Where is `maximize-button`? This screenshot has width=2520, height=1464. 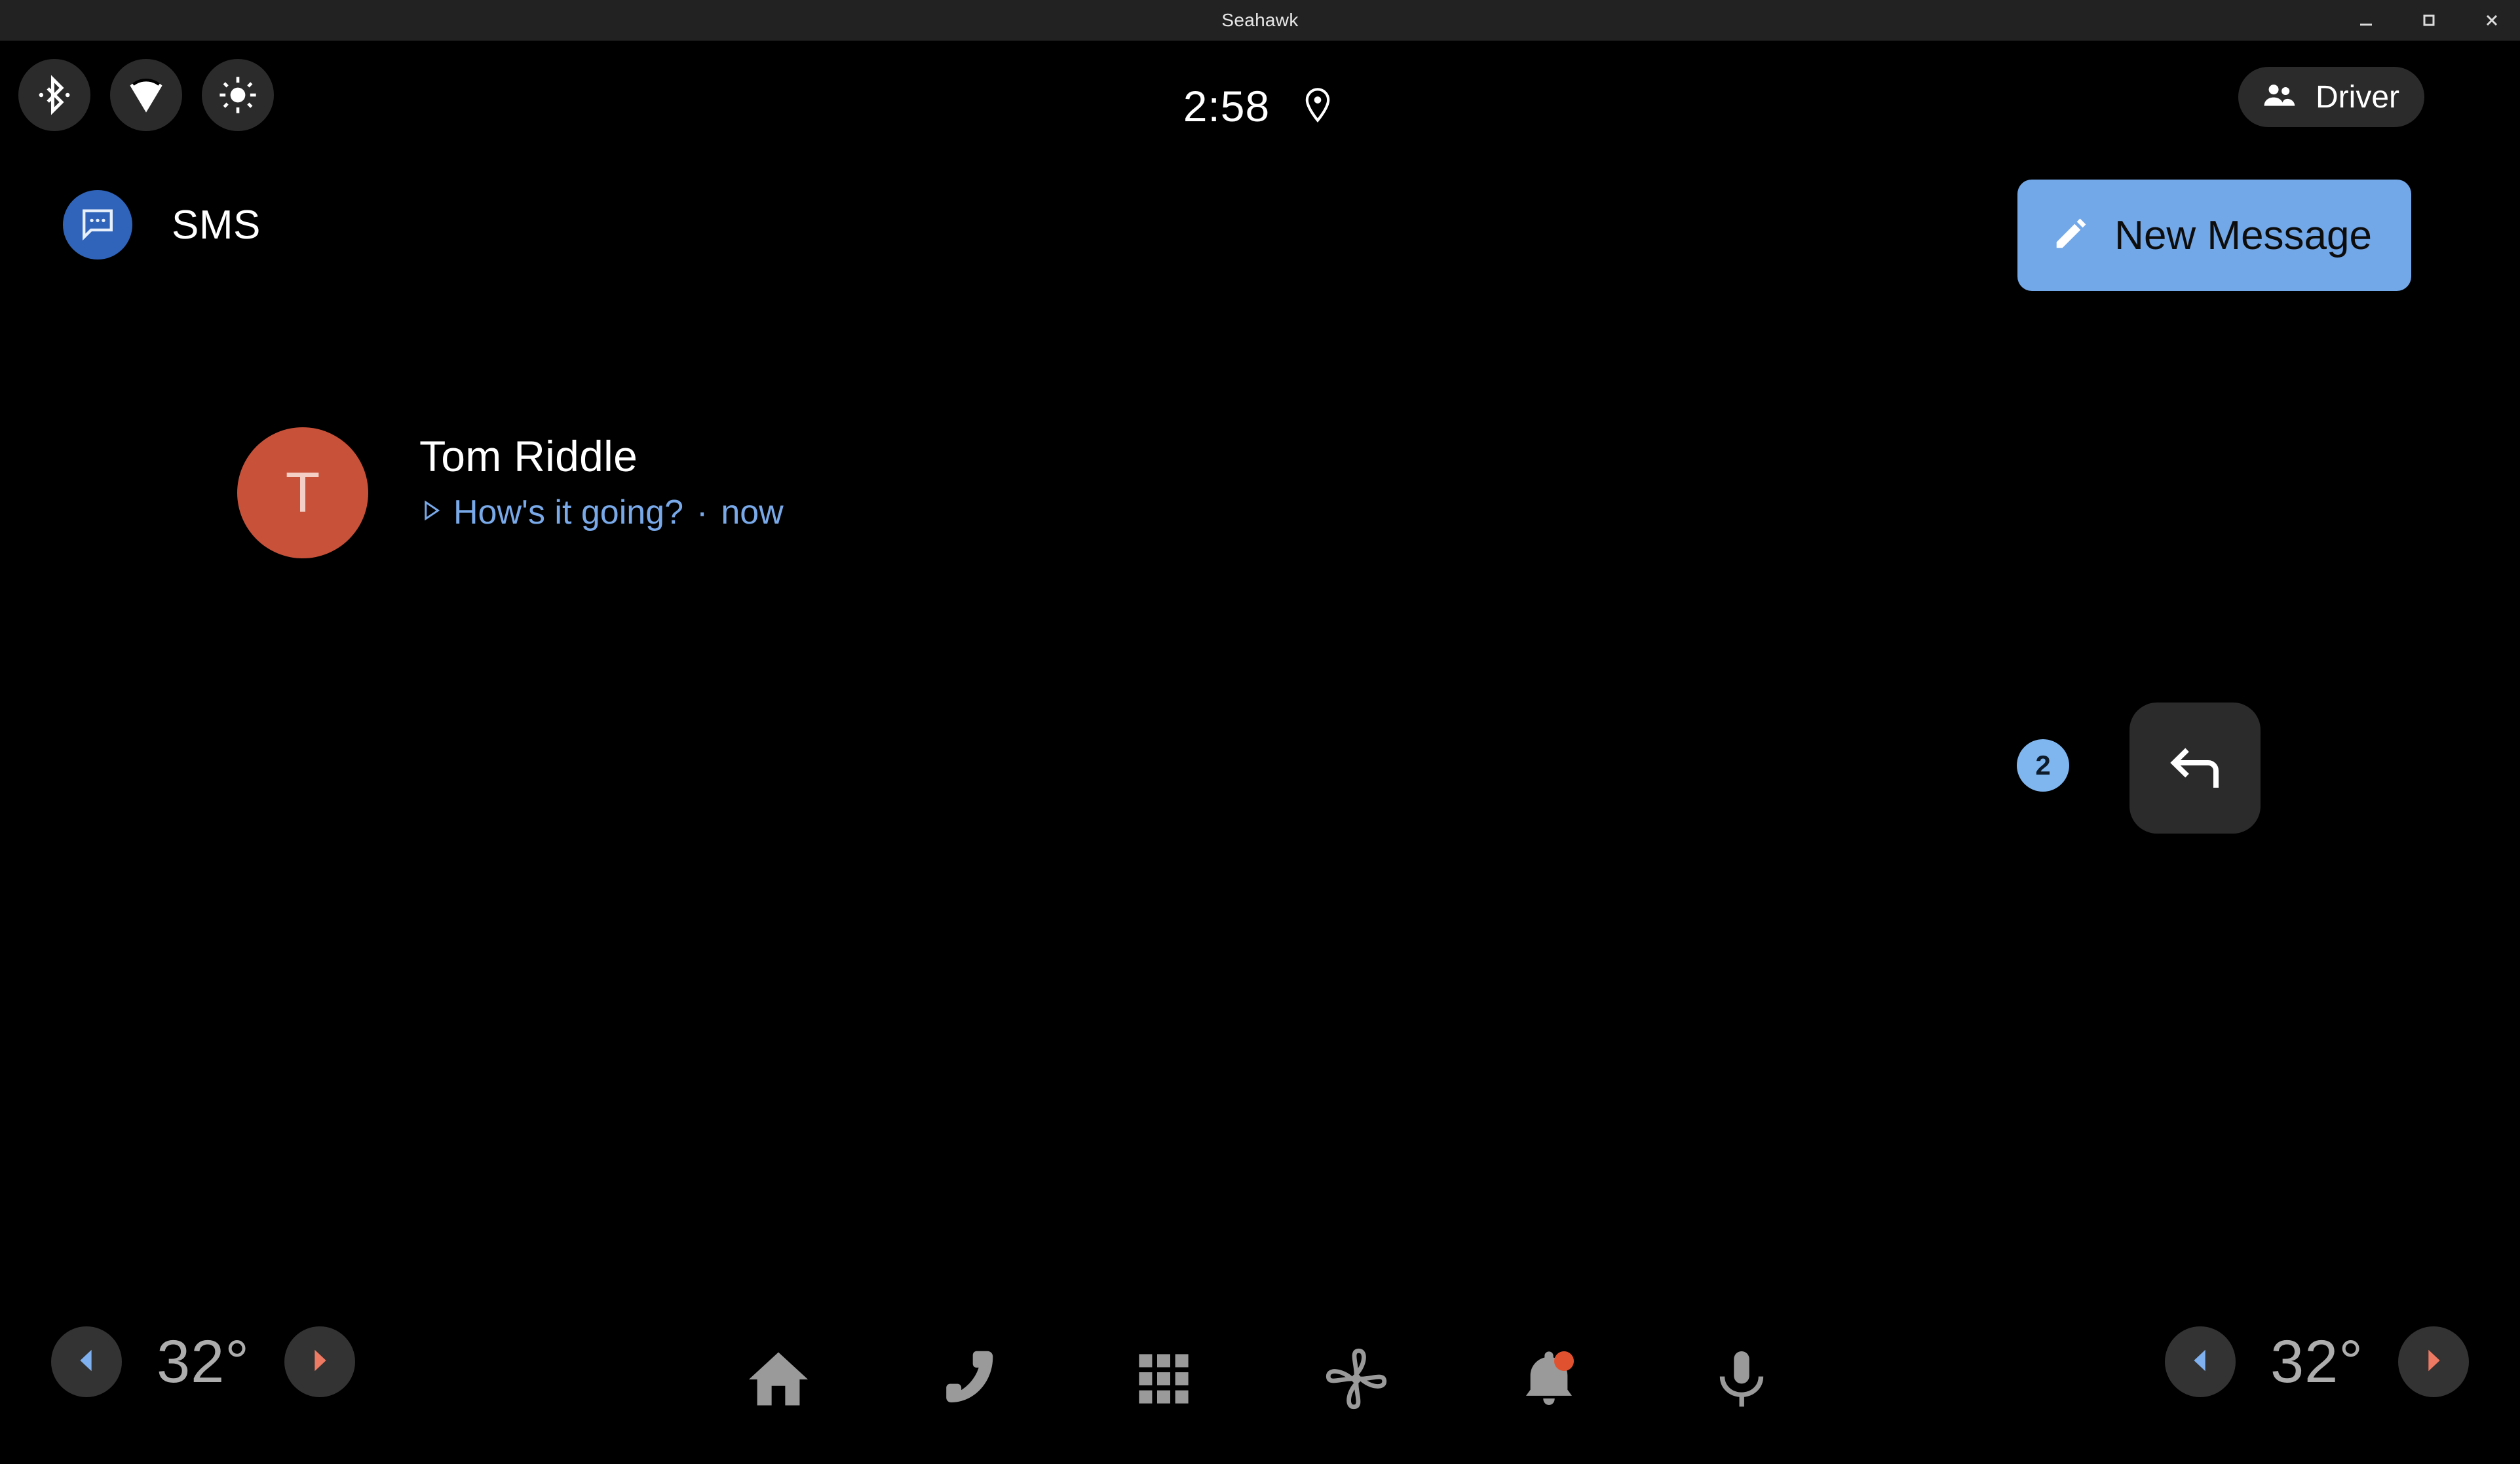
maximize-button is located at coordinates (2429, 20).